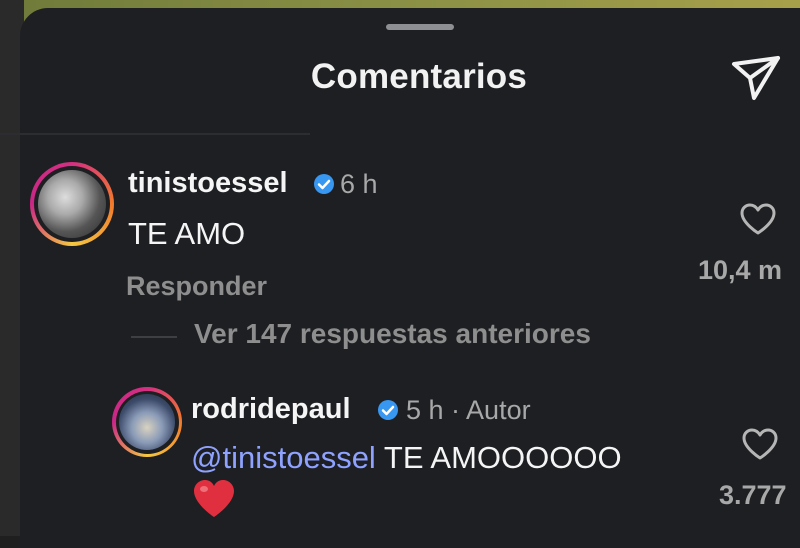 This screenshot has height=548, width=800. What do you see at coordinates (392, 334) in the screenshot?
I see `view-replies-button: Ver 147 respuestas anteriores` at bounding box center [392, 334].